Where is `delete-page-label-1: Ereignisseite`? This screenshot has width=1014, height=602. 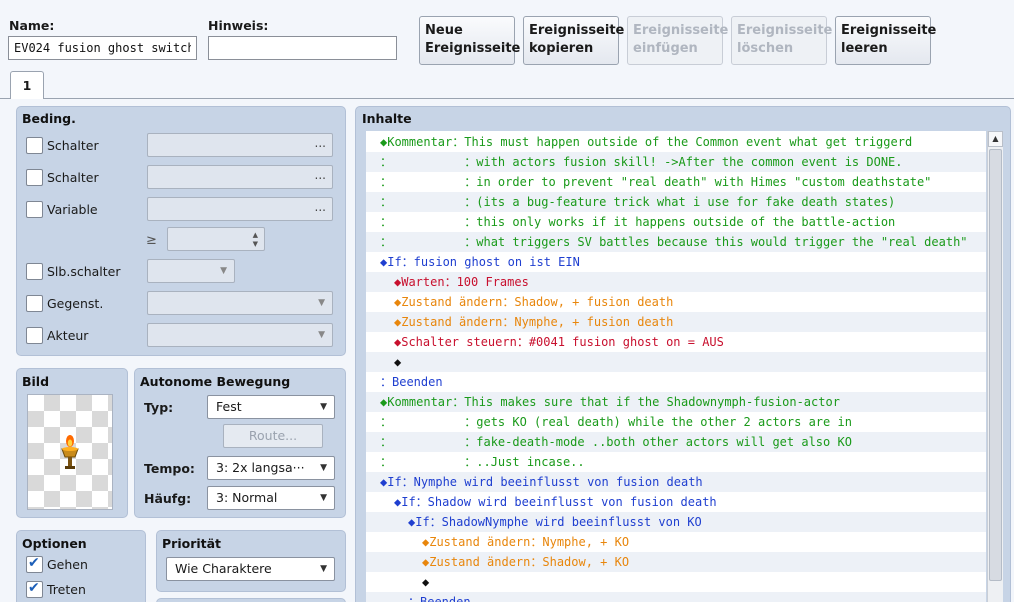 delete-page-label-1: Ereignisseite is located at coordinates (785, 30).